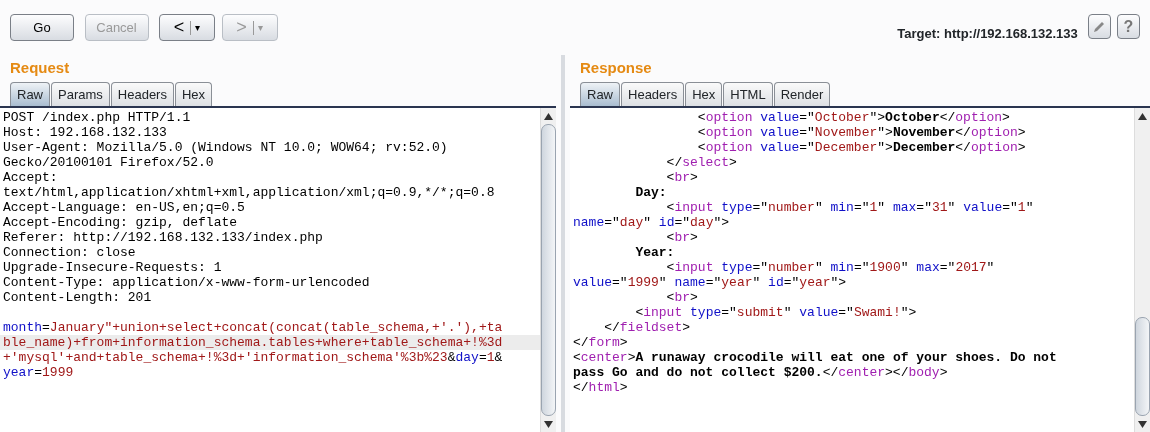  I want to click on code-line: User-Agent: Mozilla/5.0 (Windows NT 10.0; WOW64; rv:52.0), so click(225, 147).